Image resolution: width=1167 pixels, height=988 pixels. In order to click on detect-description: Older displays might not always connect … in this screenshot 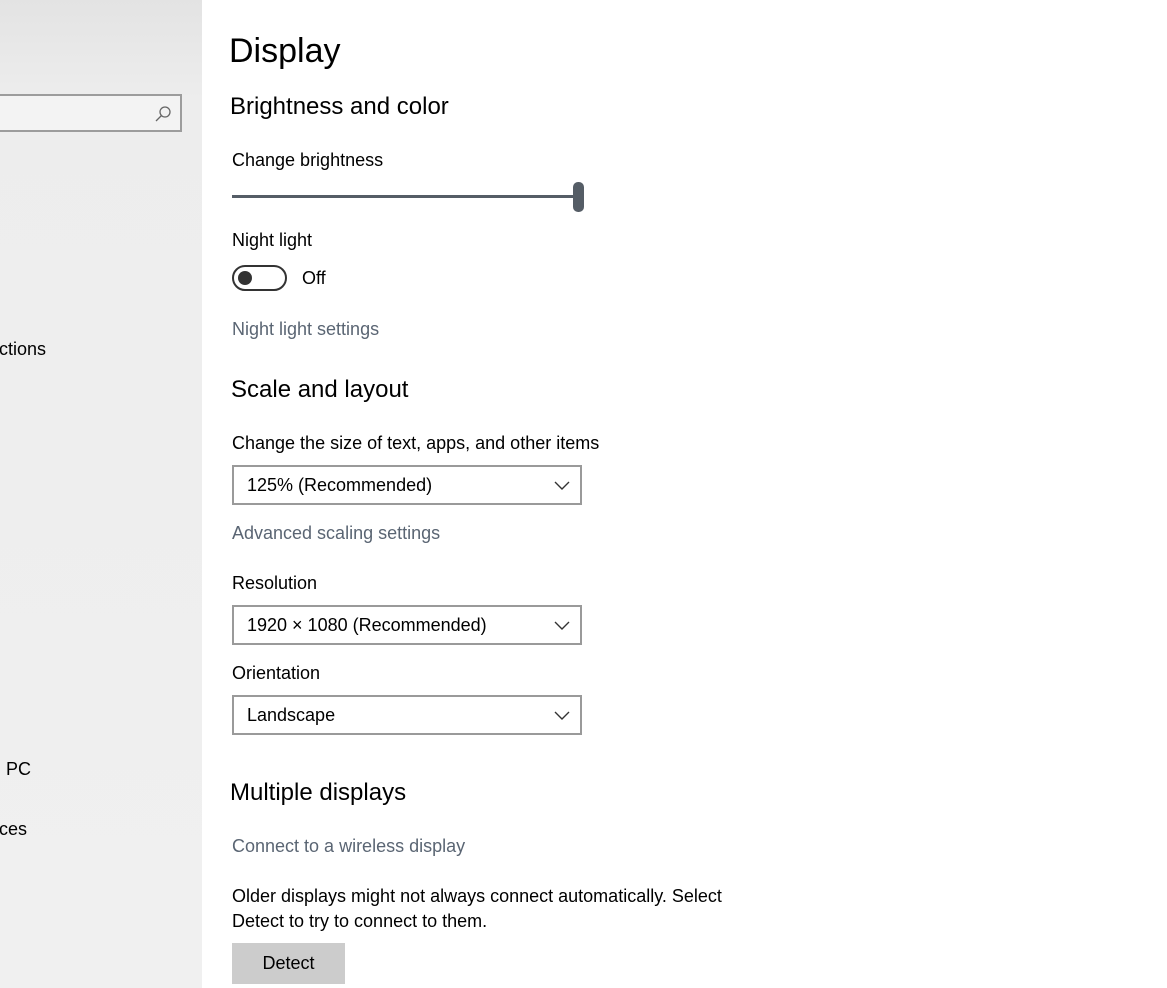, I will do `click(477, 908)`.